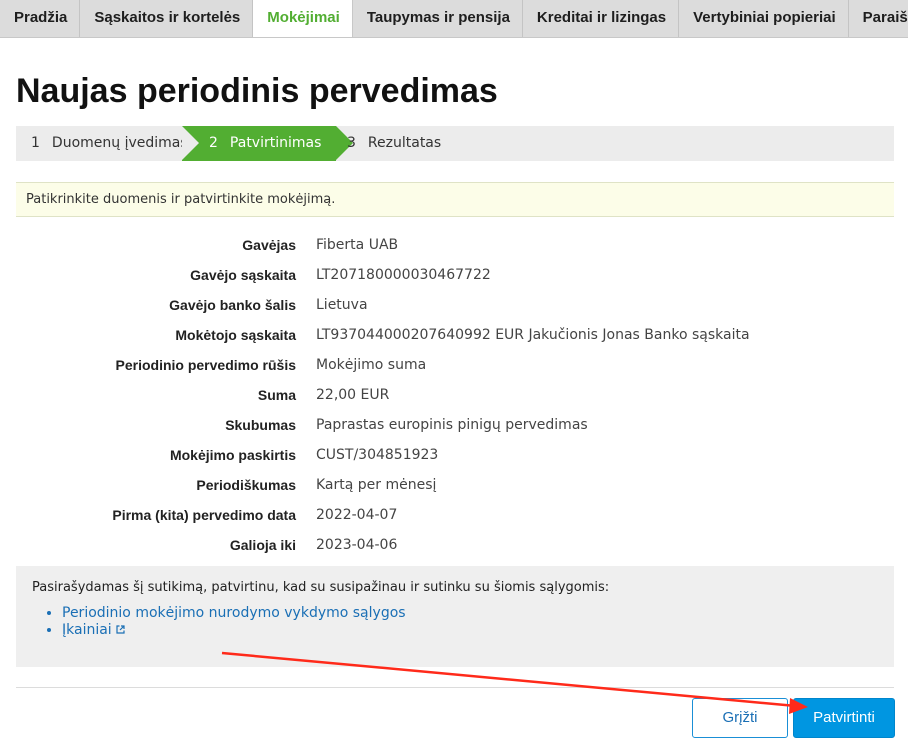 The width and height of the screenshot is (908, 747). Describe the element at coordinates (455, 545) in the screenshot. I see `detail-row: Galioja iki 2023-04-06` at that location.